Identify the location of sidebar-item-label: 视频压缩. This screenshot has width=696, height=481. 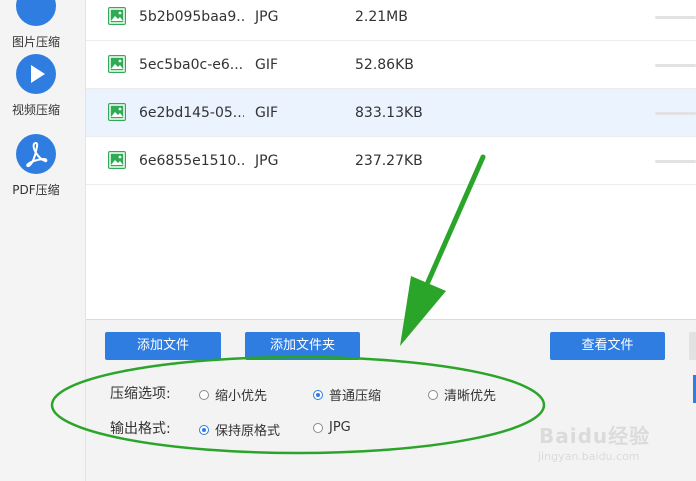
(35, 110).